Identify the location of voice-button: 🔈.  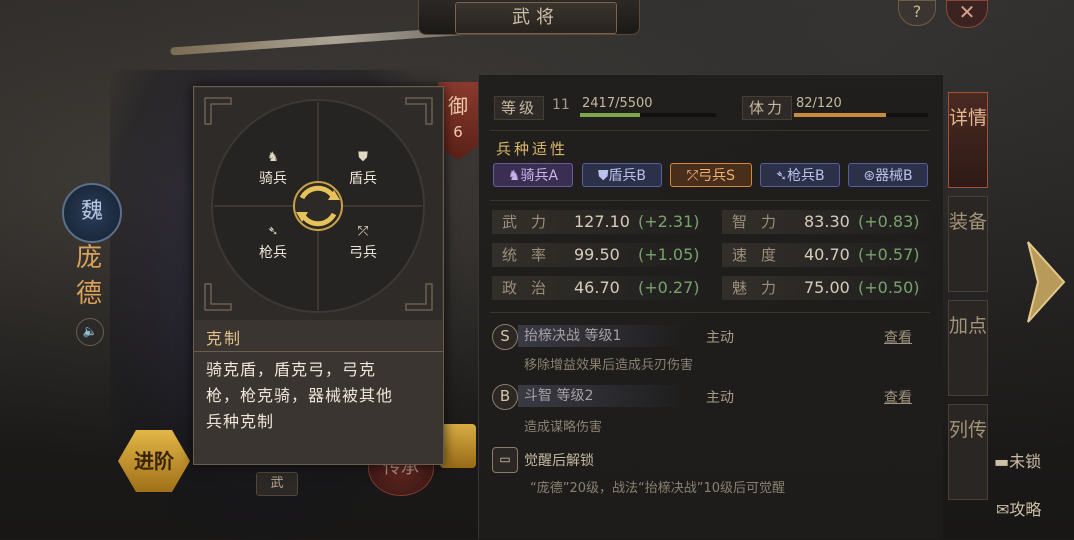
(90, 332).